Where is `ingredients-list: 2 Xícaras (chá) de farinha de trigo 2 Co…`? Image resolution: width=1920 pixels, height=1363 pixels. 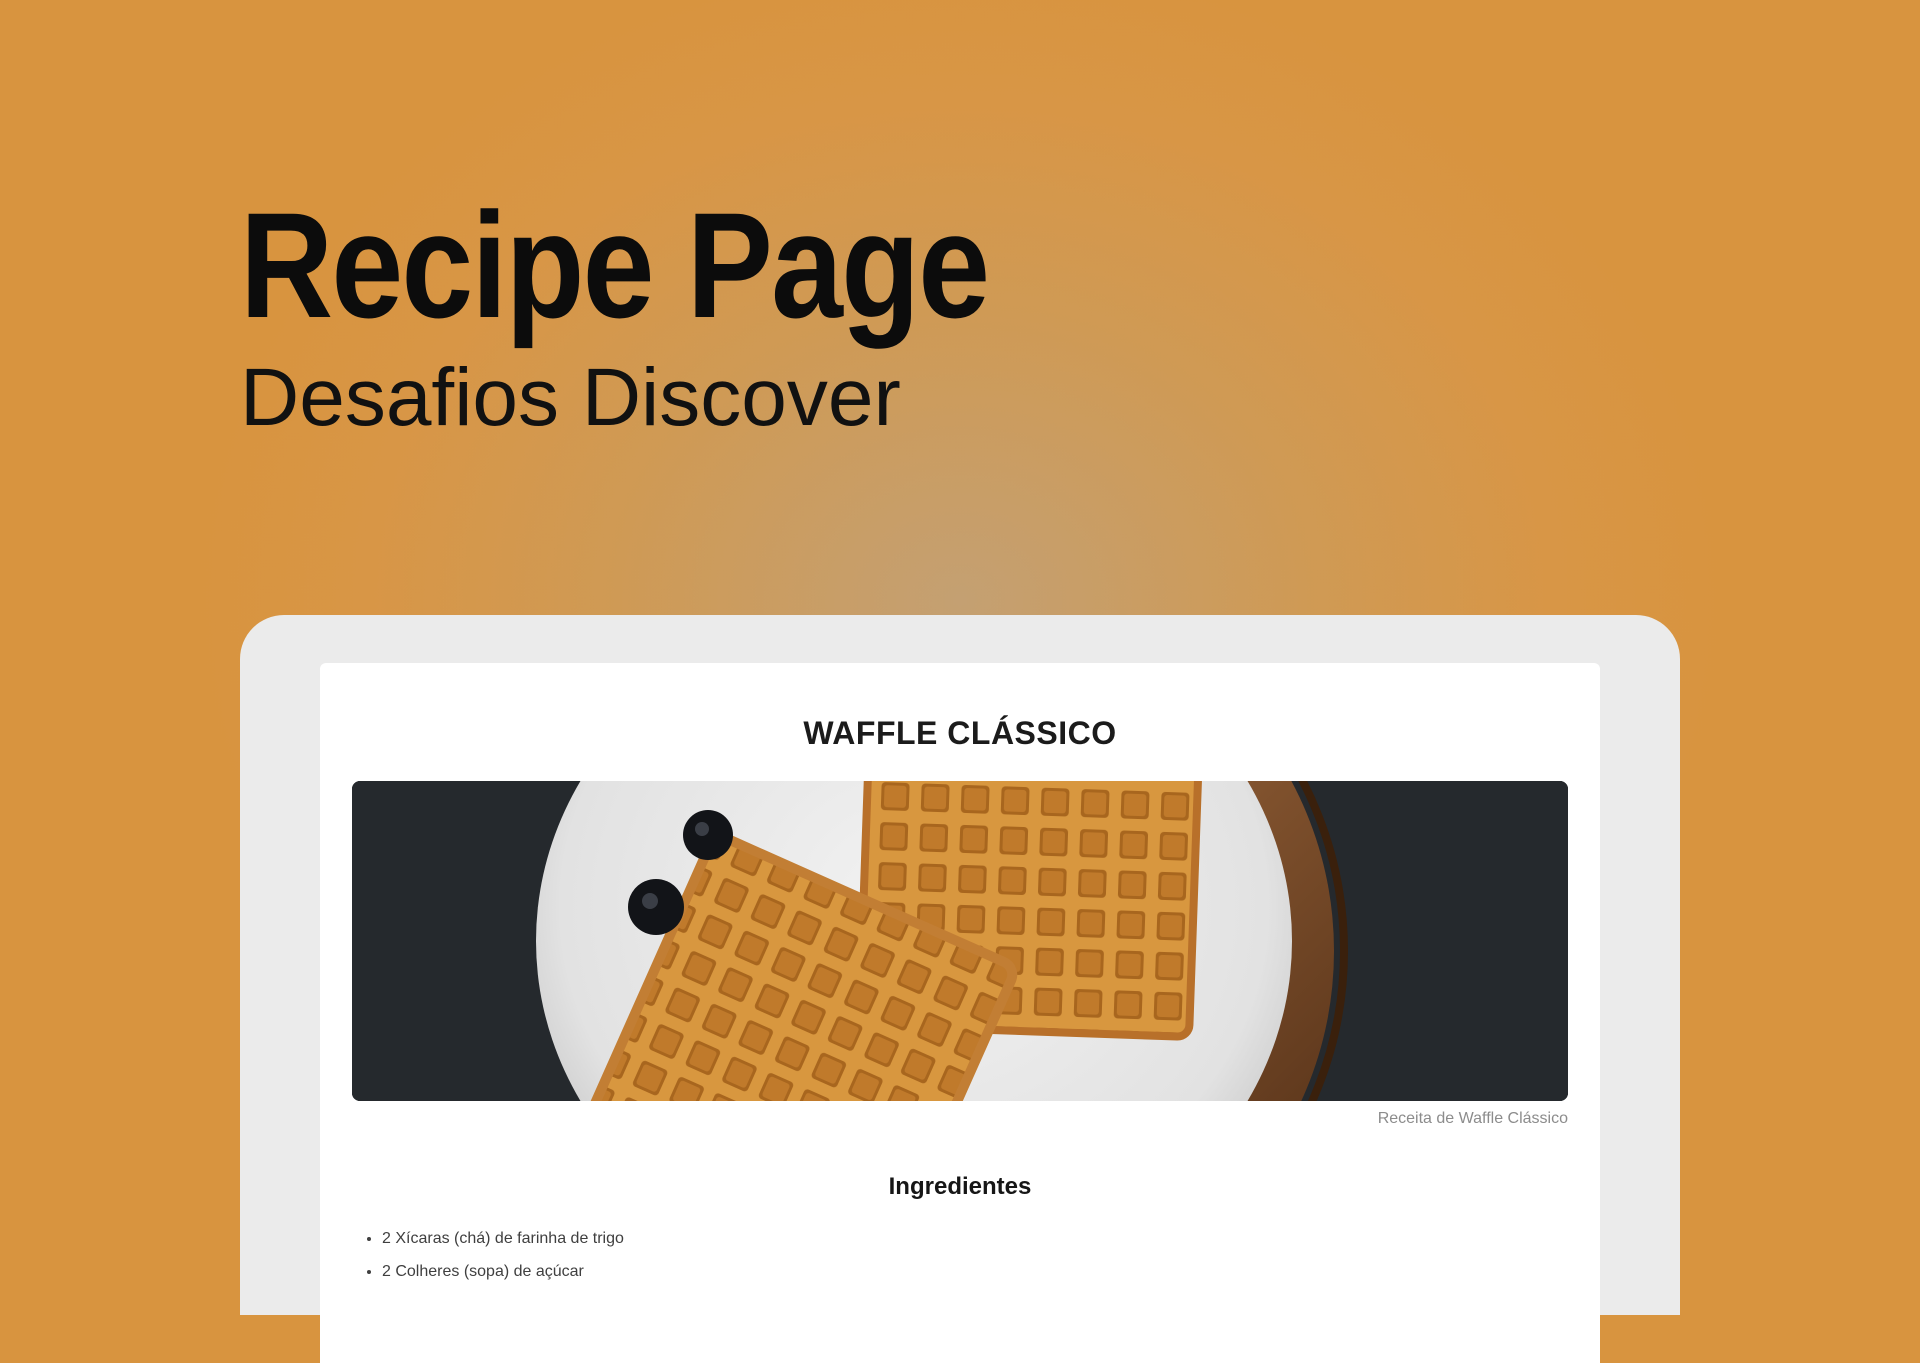
ingredients-list: 2 Xícaras (chá) de farinha de trigo 2 Co… is located at coordinates (488, 1262).